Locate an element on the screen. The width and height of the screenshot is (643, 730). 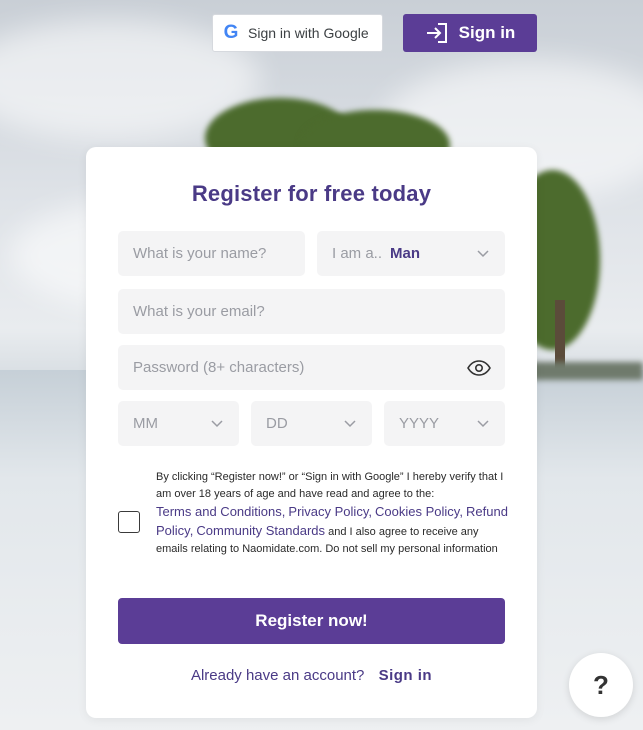
gender-label: I am a.. is located at coordinates (357, 253).